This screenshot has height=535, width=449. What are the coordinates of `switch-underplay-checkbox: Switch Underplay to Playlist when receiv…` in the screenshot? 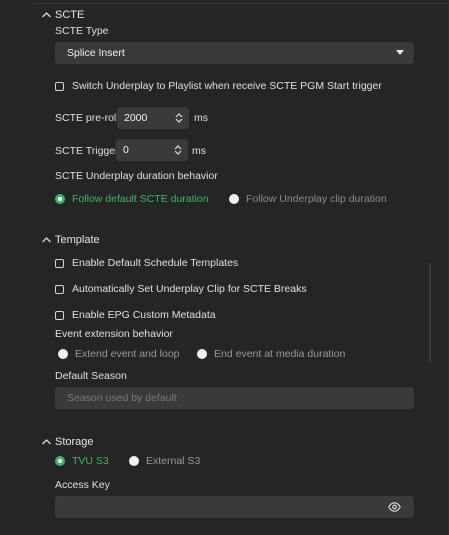 It's located at (218, 86).